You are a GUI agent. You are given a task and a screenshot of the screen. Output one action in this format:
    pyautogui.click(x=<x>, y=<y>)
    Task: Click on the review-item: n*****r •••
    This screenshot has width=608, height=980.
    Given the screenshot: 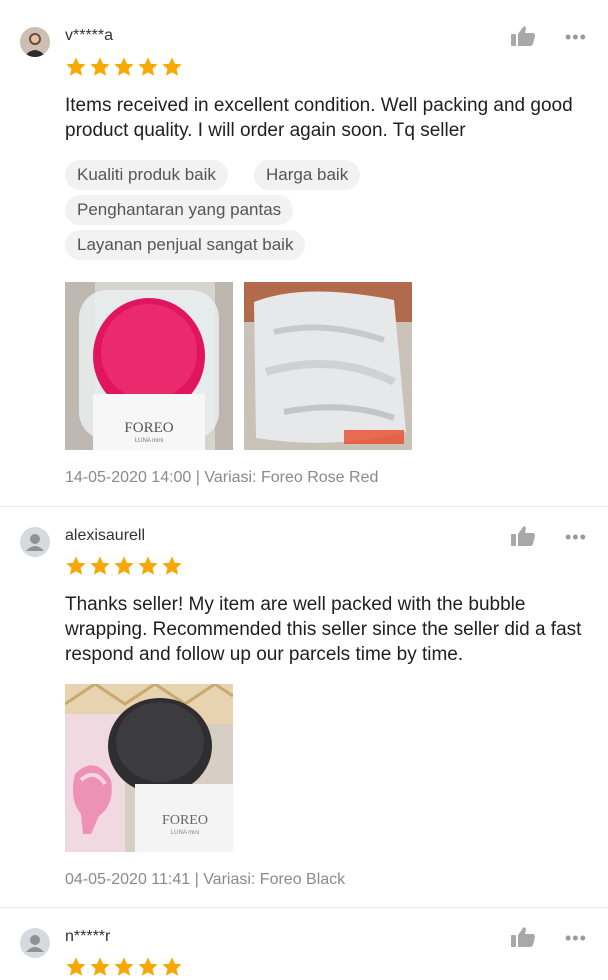 What is the action you would take?
    pyautogui.click(x=304, y=944)
    